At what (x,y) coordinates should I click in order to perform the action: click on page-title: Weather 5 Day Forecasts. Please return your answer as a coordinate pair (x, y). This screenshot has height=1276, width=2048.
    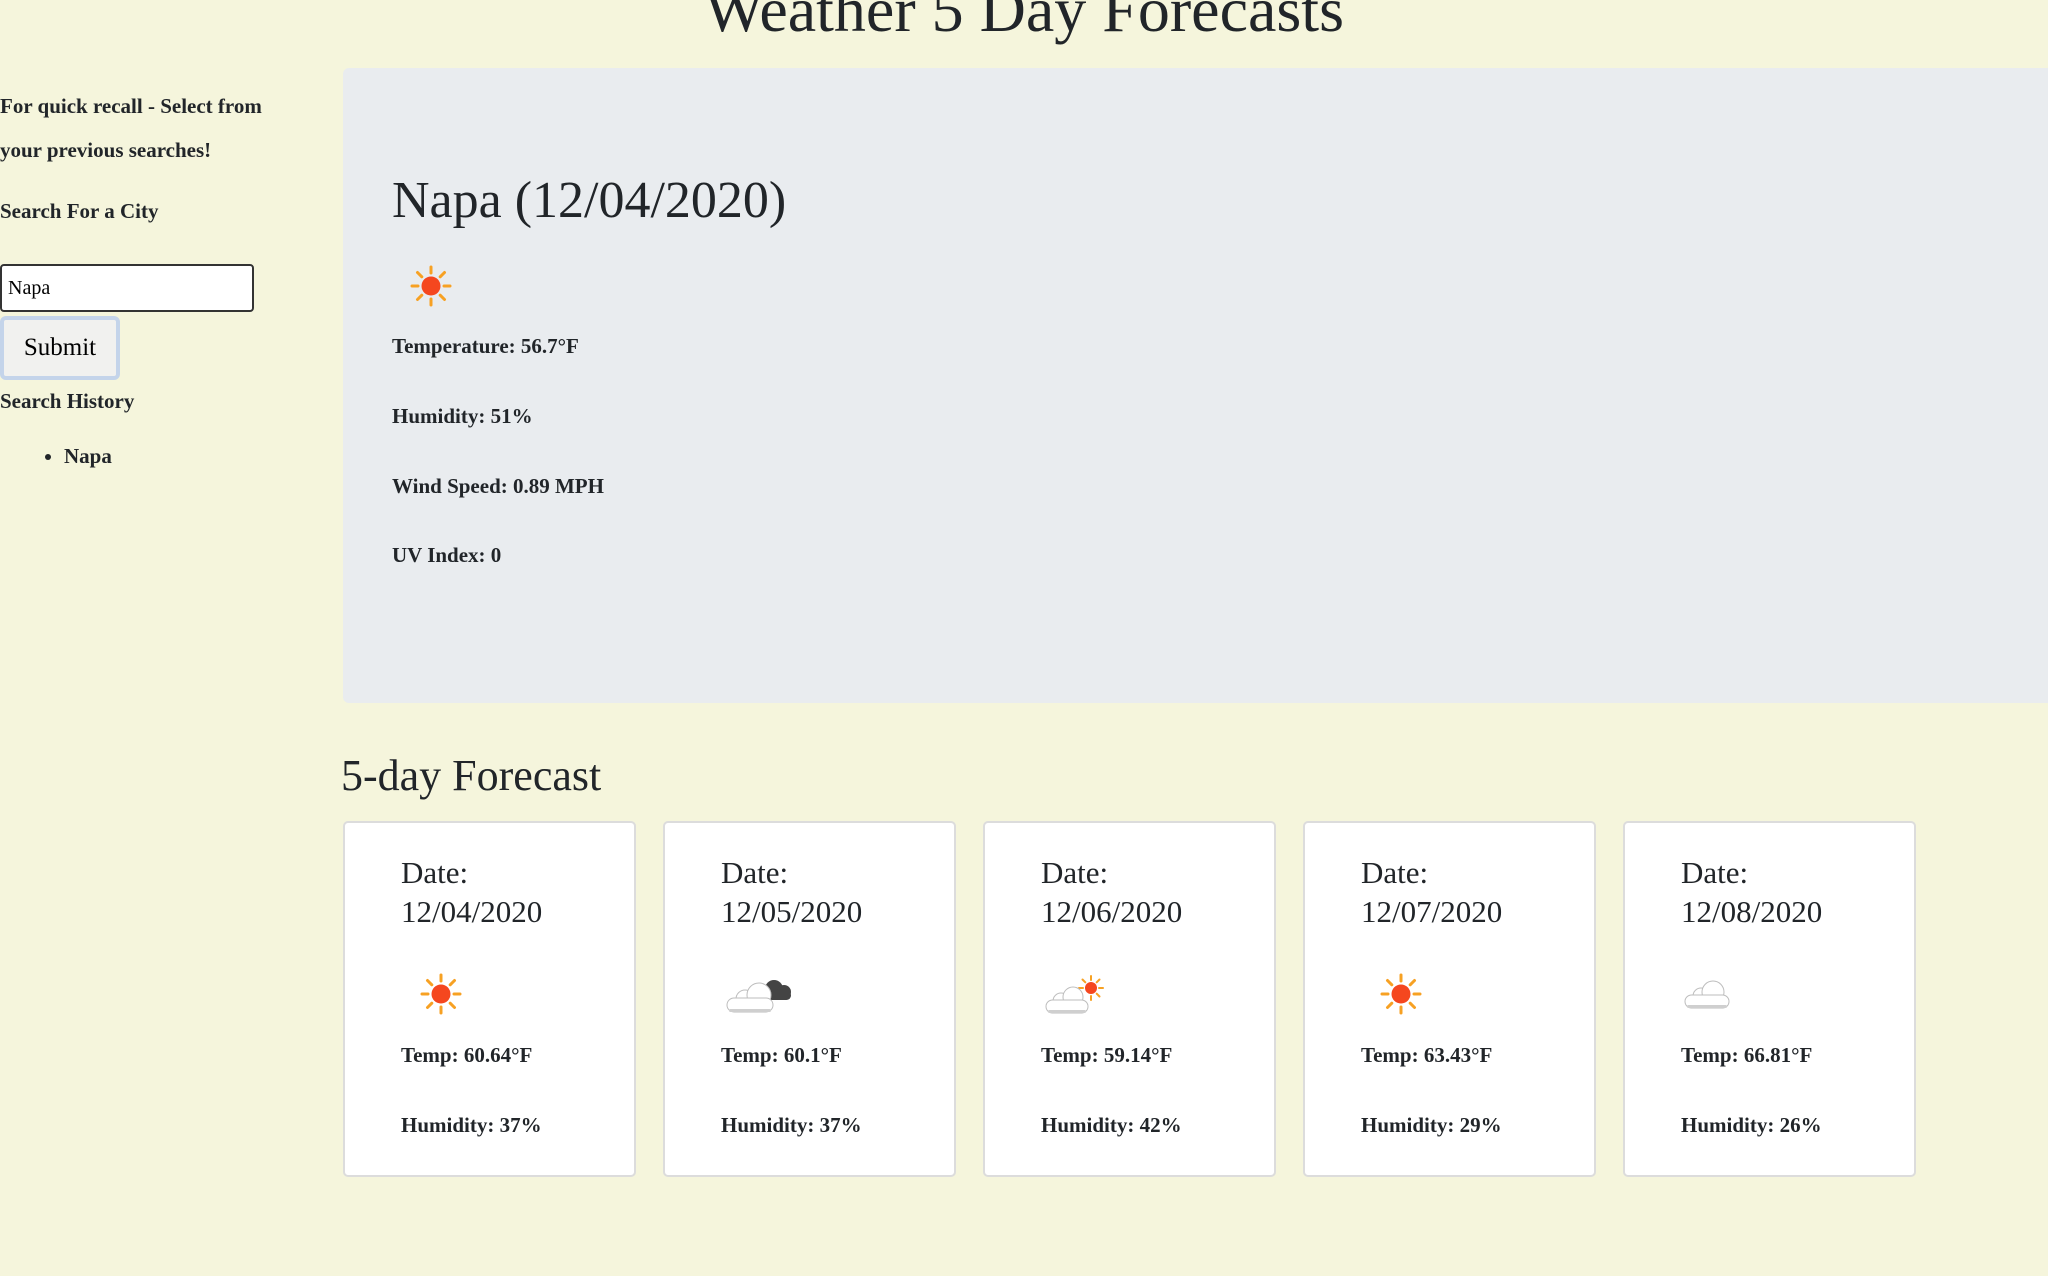
    Looking at the image, I should click on (1024, 22).